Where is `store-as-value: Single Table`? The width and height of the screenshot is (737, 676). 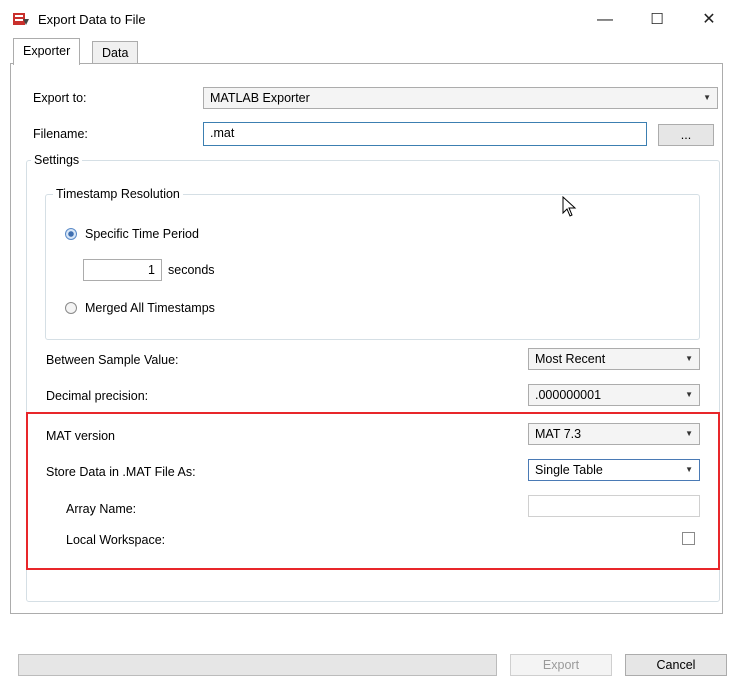 store-as-value: Single Table is located at coordinates (569, 470).